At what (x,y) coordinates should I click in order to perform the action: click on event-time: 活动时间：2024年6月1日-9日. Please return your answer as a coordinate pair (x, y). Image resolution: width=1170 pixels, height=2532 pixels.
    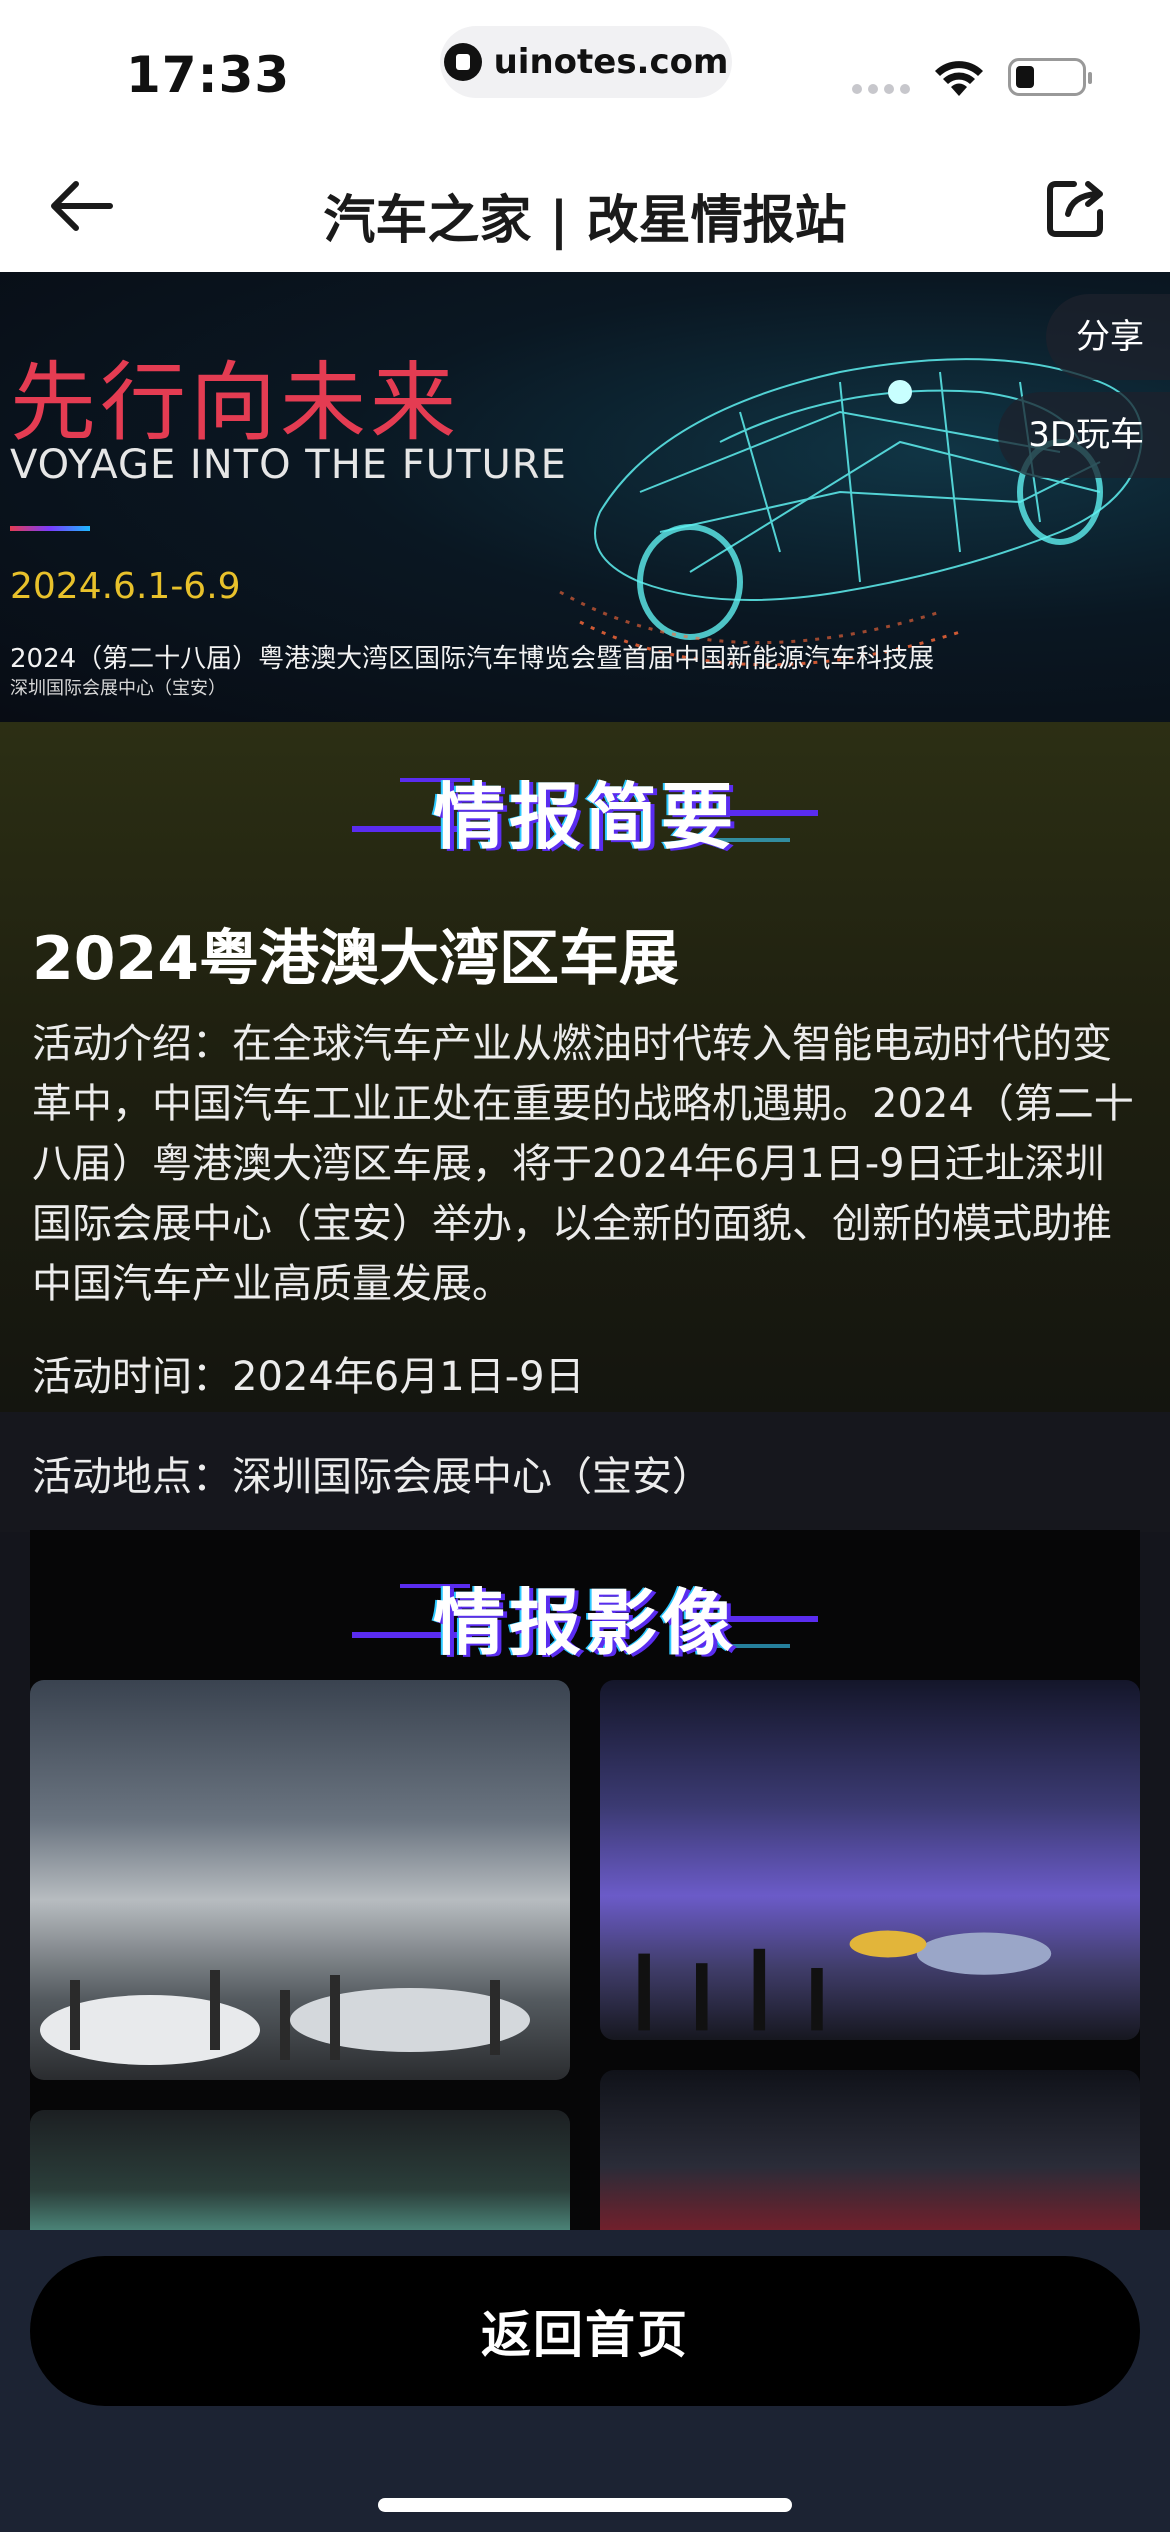
    Looking at the image, I should click on (308, 1377).